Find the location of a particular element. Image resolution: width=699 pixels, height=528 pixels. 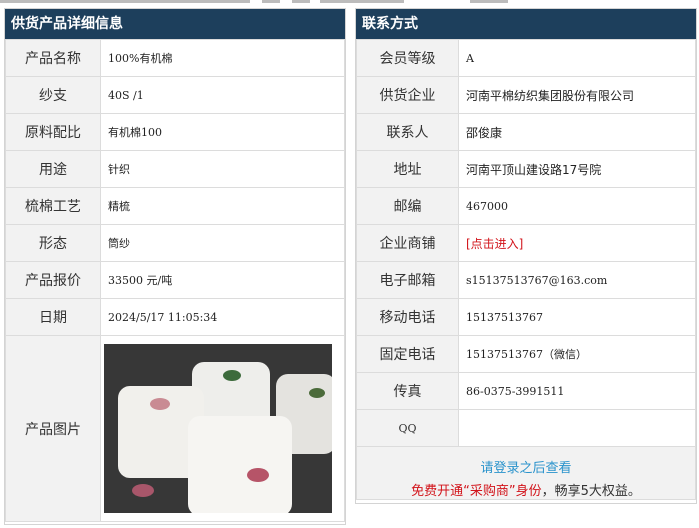

table-row: 联系人 邵俊康 is located at coordinates (526, 132).